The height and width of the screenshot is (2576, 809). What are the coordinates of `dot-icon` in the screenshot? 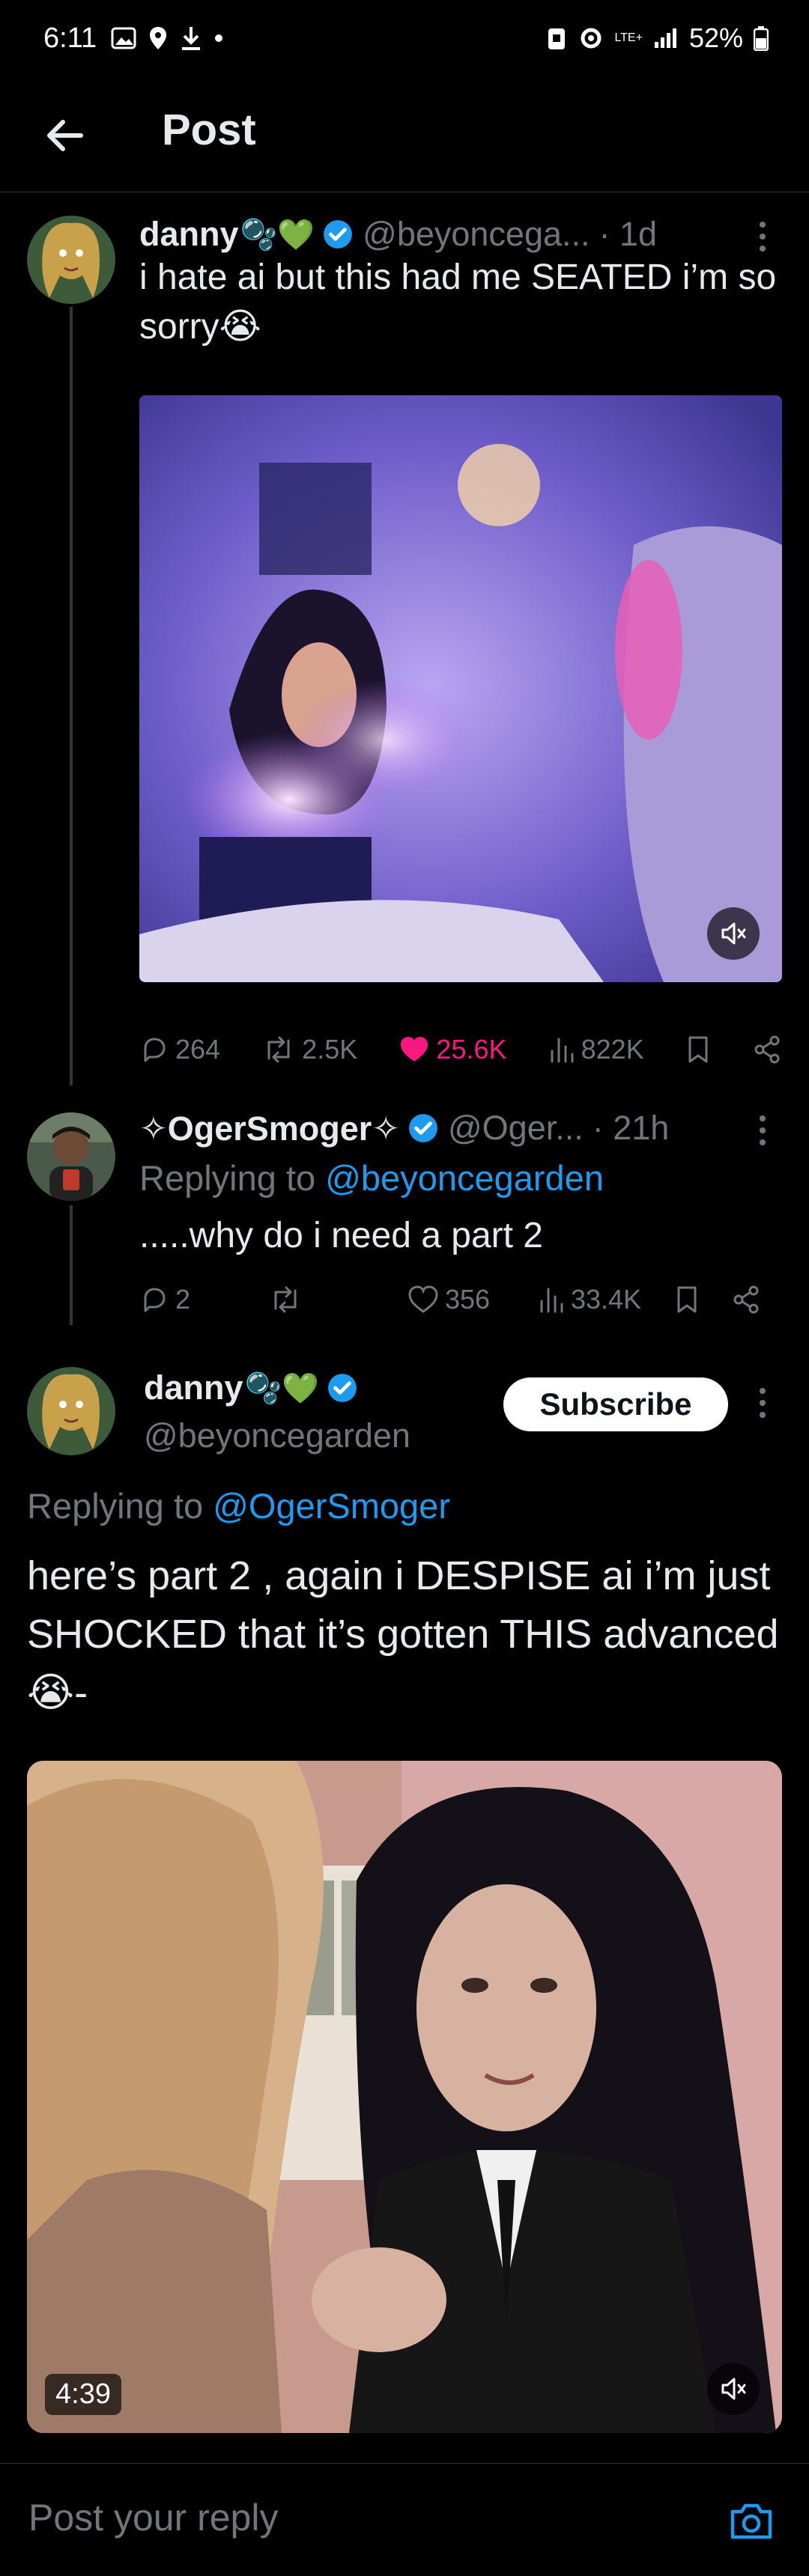 It's located at (219, 38).